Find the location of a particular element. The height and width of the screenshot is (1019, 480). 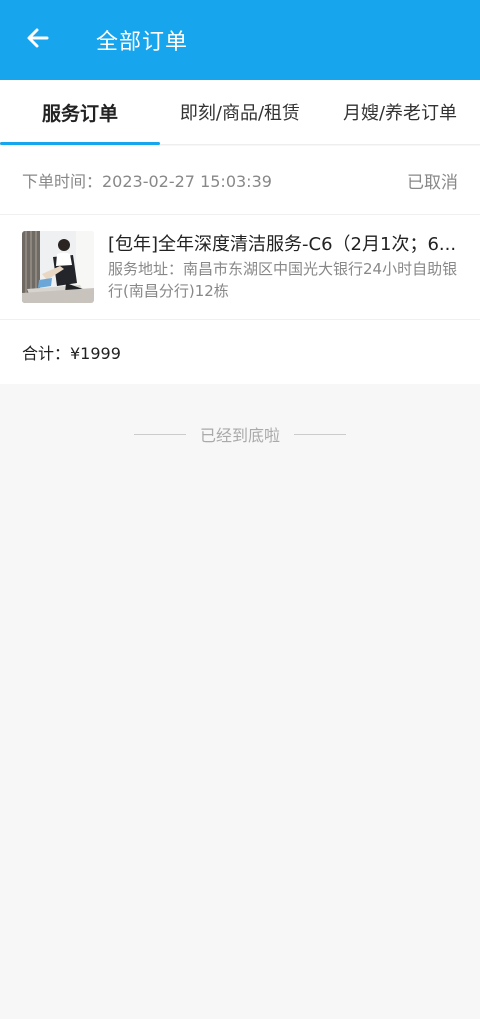

order-total: 合计：¥1999 is located at coordinates (240, 352).